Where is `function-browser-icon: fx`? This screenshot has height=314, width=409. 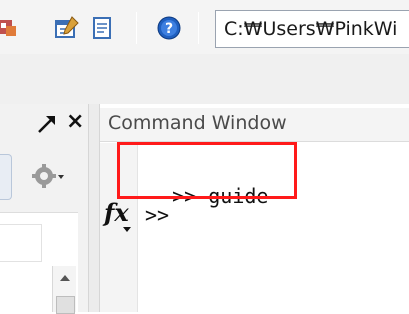
function-browser-icon: fx is located at coordinates (119, 217).